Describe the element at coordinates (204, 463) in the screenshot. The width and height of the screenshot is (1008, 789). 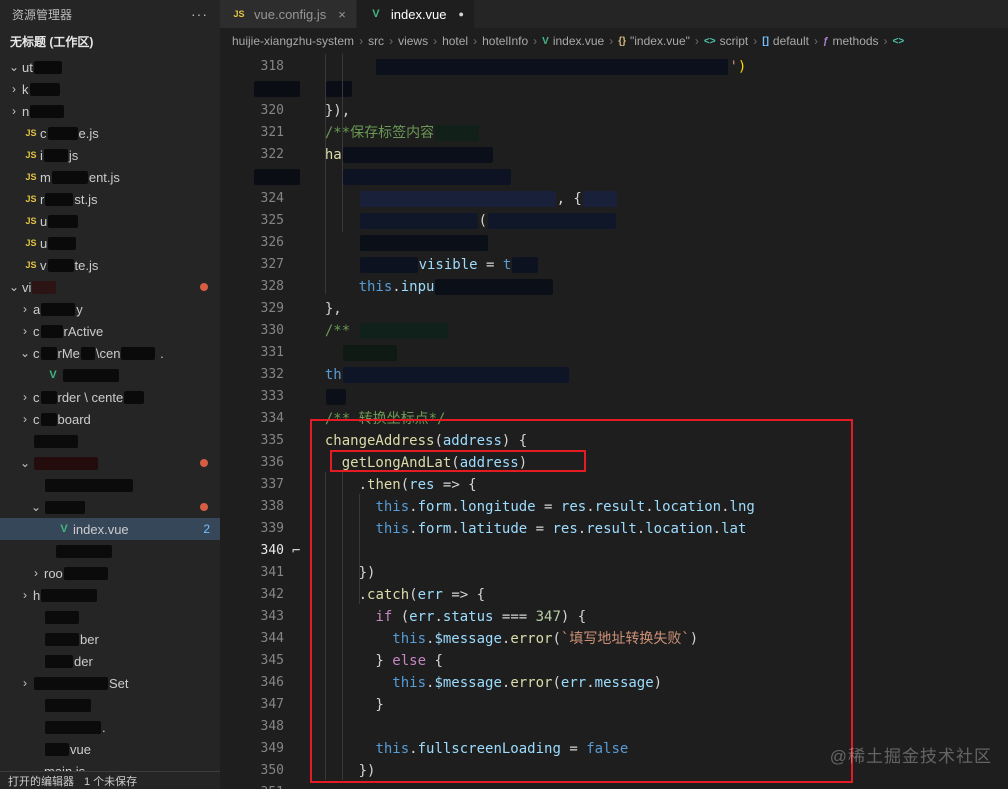
I see `modified-dot` at that location.